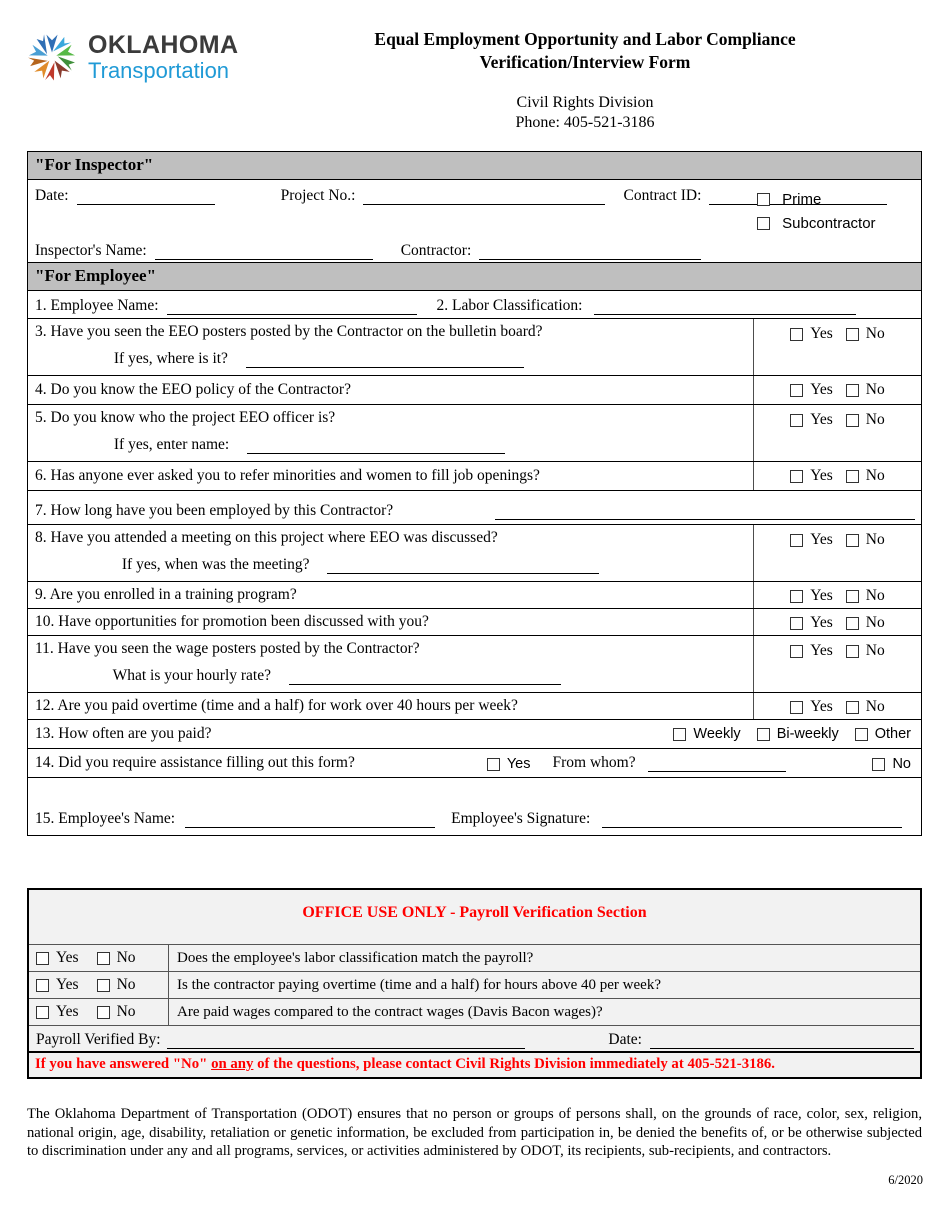 This screenshot has width=950, height=1230. I want to click on project-no-label: Project No.:, so click(318, 195).